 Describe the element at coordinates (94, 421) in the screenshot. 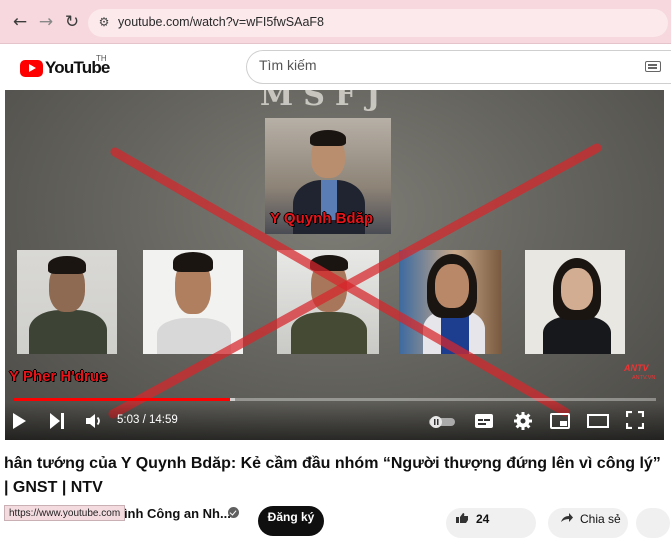

I see `volume-icon` at that location.